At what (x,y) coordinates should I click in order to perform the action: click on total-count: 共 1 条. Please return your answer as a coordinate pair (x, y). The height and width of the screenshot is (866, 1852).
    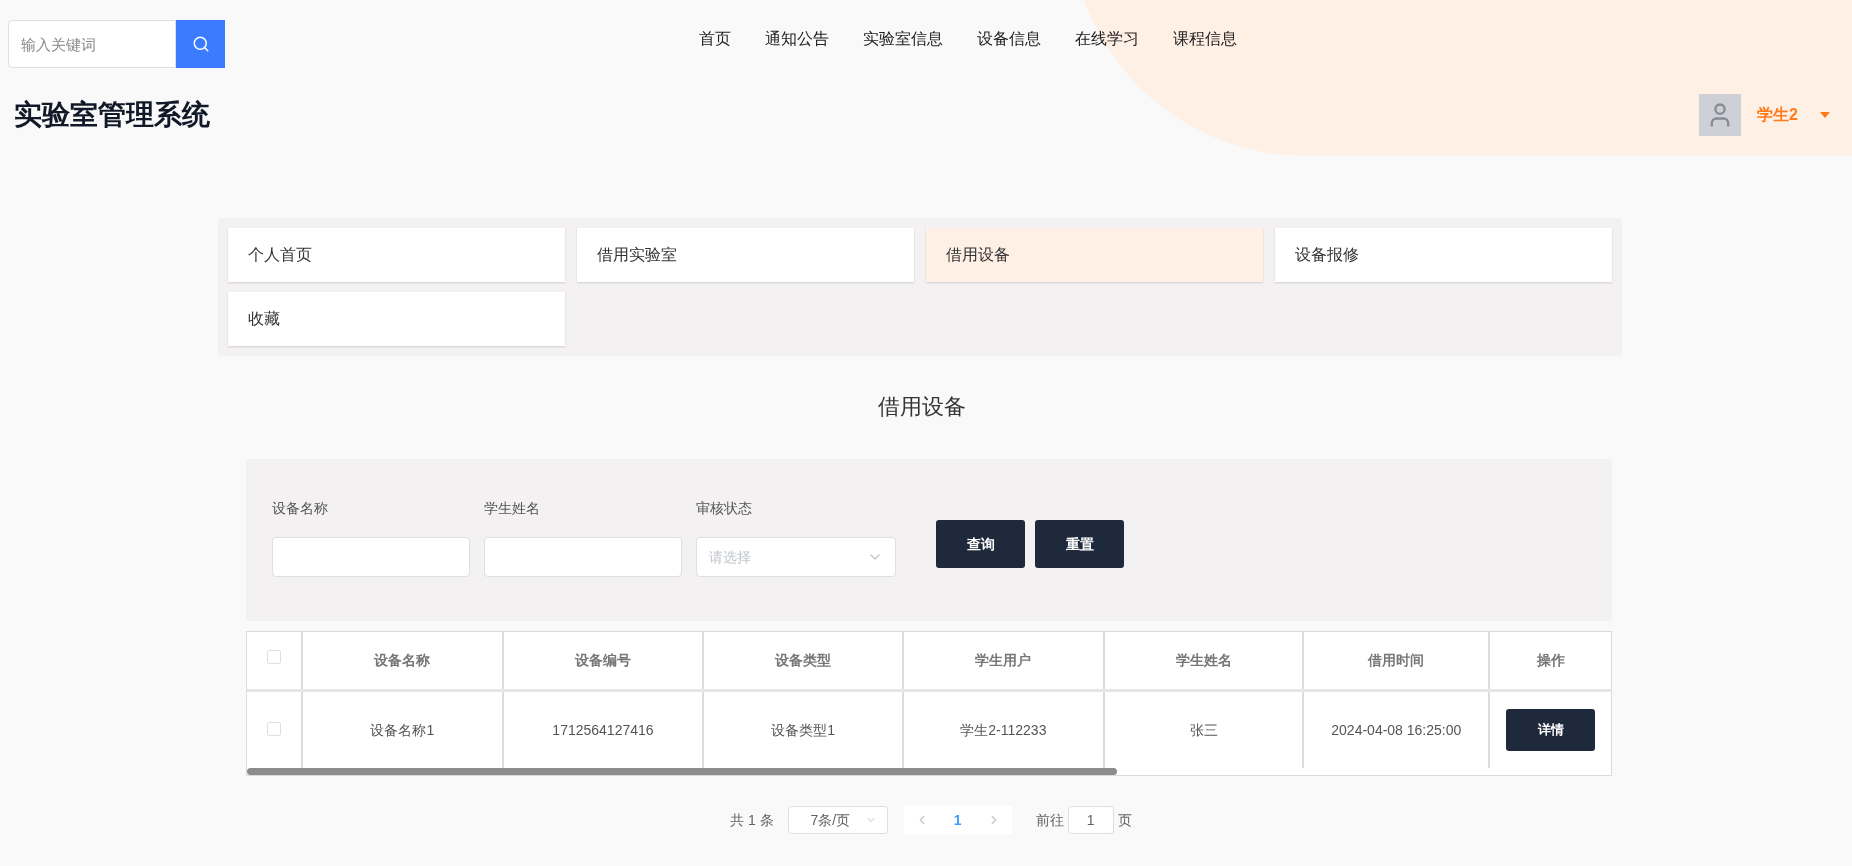
    Looking at the image, I should click on (752, 820).